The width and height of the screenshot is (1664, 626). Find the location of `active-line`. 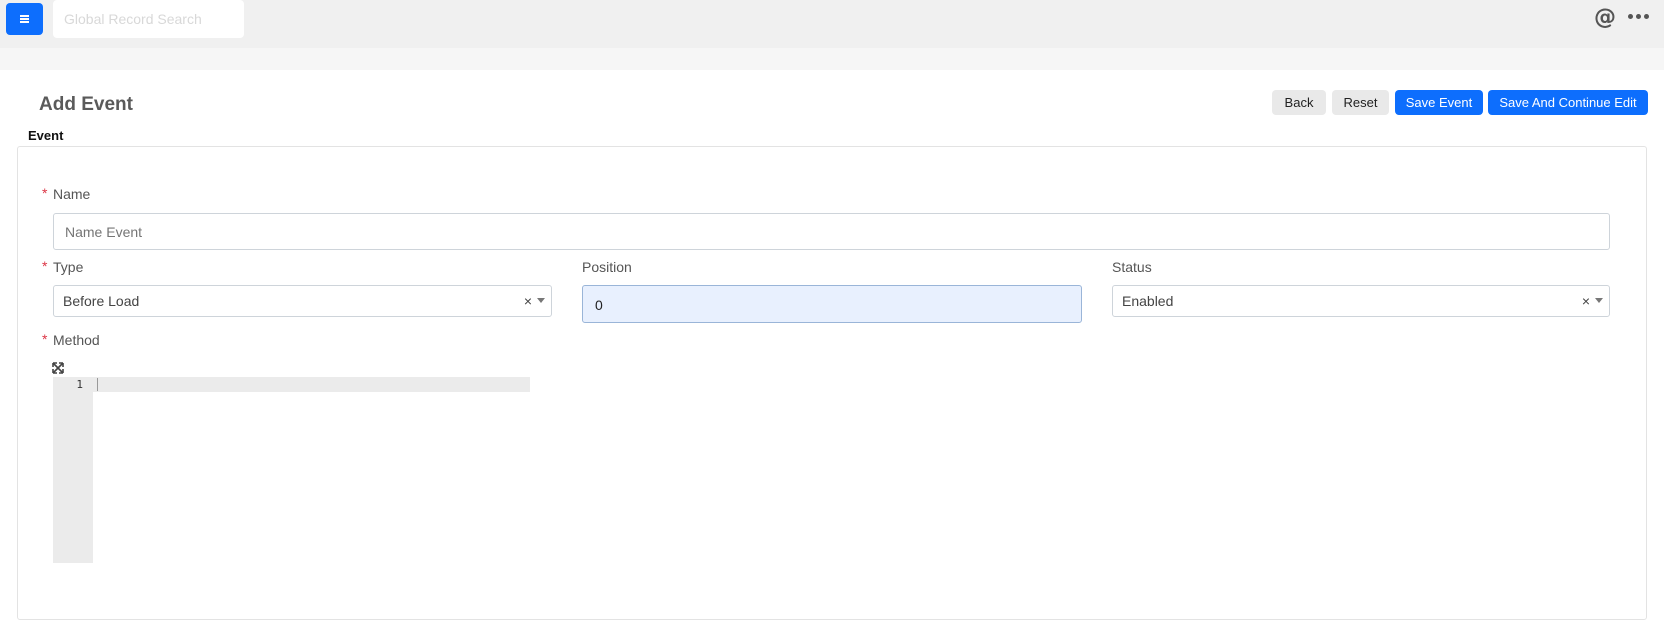

active-line is located at coordinates (311, 384).